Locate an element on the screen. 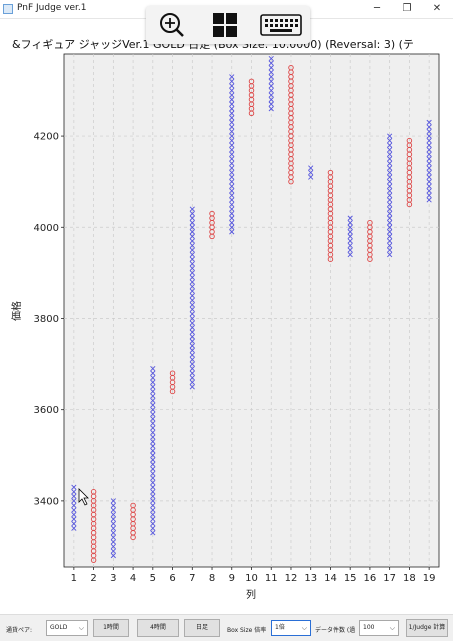 This screenshot has width=453, height=641. pair-select: GOLD ⌵ is located at coordinates (67, 628).